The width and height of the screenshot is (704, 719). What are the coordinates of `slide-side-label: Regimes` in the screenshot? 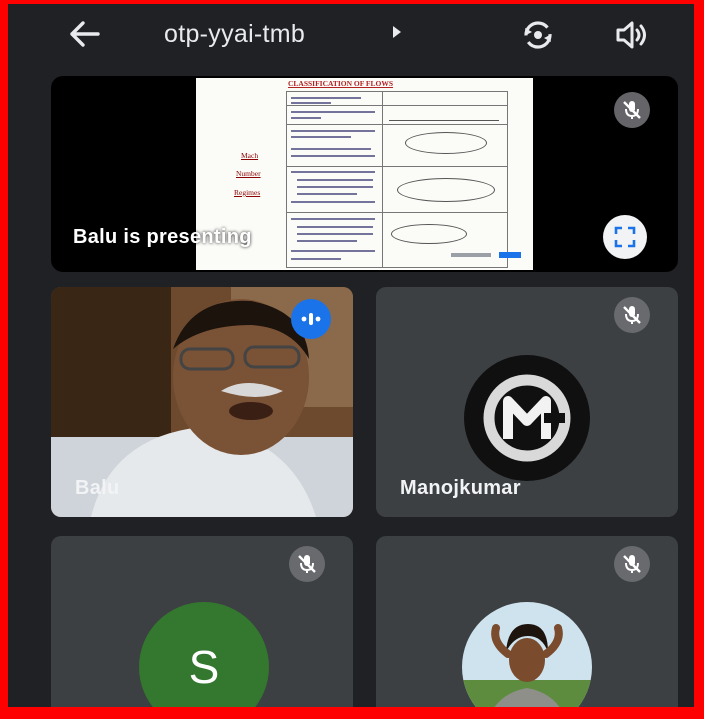 It's located at (247, 192).